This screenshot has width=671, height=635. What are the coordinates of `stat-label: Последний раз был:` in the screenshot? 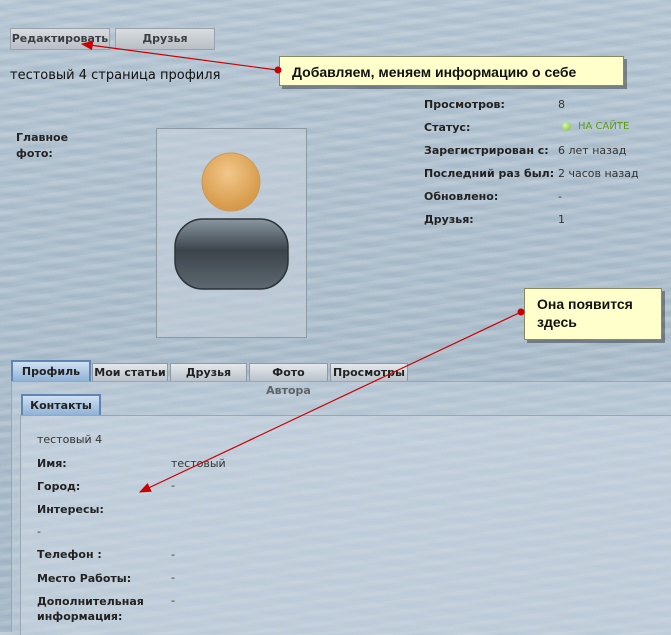 It's located at (489, 173).